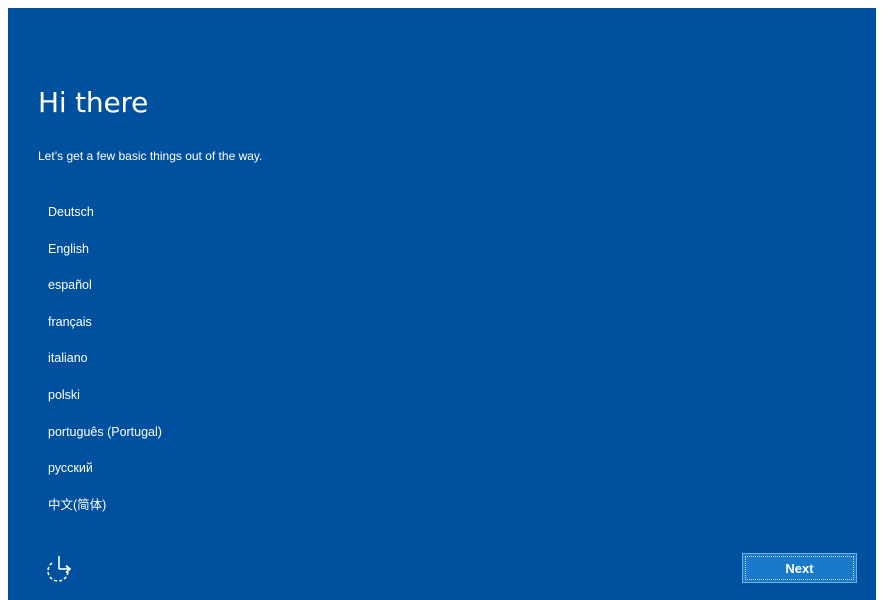 This screenshot has height=600, width=884. Describe the element at coordinates (190, 435) in the screenshot. I see `language-item-portugues: português (Portugal)` at that location.